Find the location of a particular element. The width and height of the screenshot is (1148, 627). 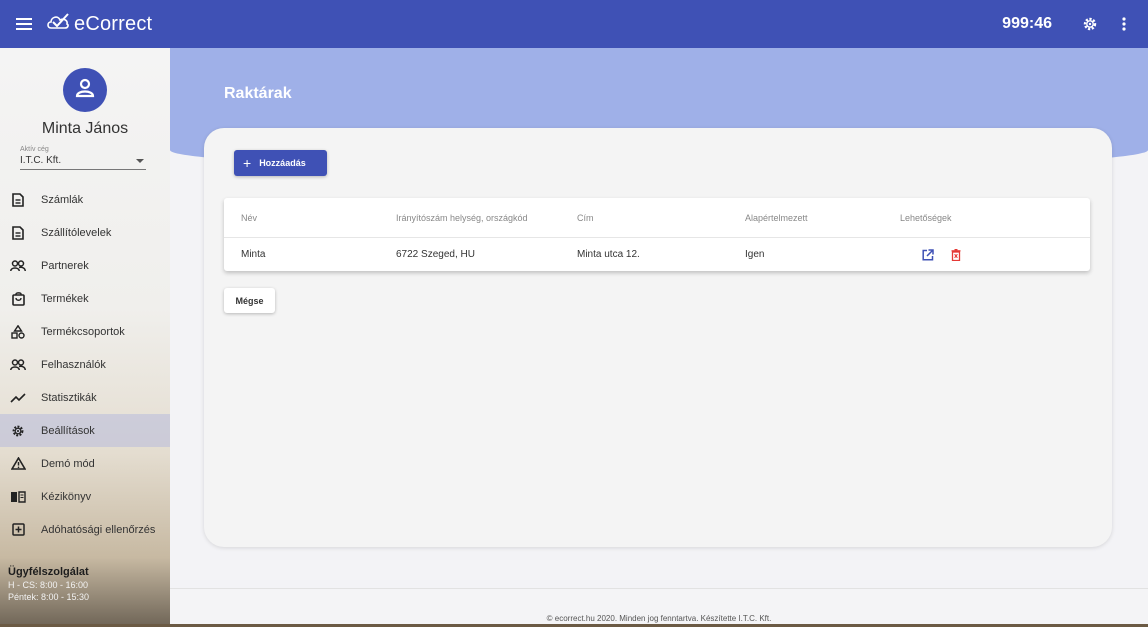

sidebar-item-demo-mod: Demó mód is located at coordinates (85, 463).